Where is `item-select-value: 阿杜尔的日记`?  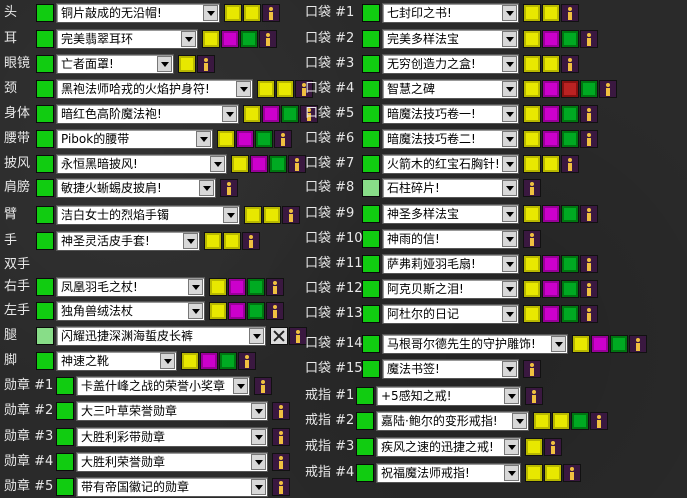 item-select-value: 阿杜尔的日记 is located at coordinates (423, 314).